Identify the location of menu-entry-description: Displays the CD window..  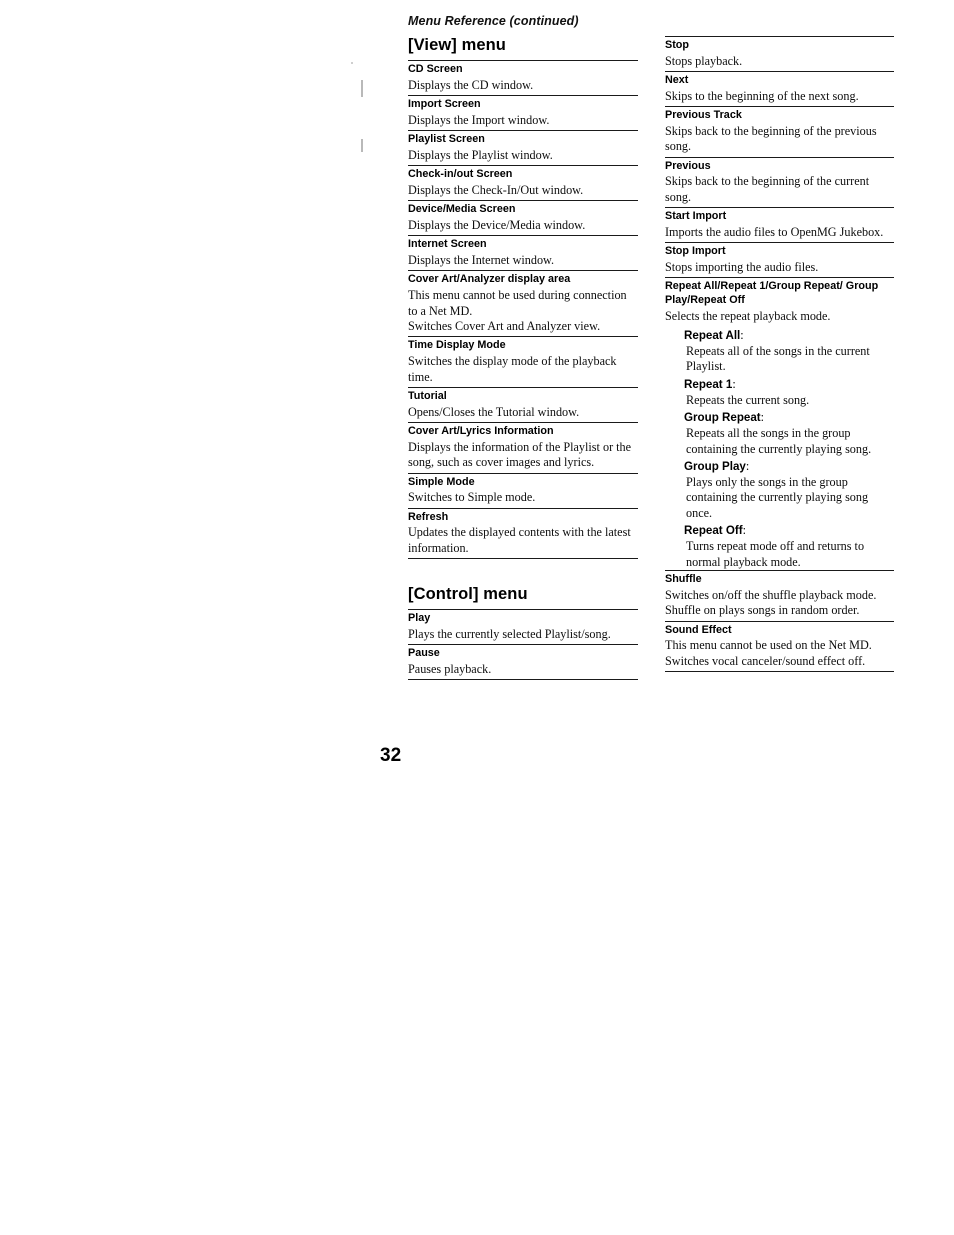
(523, 86).